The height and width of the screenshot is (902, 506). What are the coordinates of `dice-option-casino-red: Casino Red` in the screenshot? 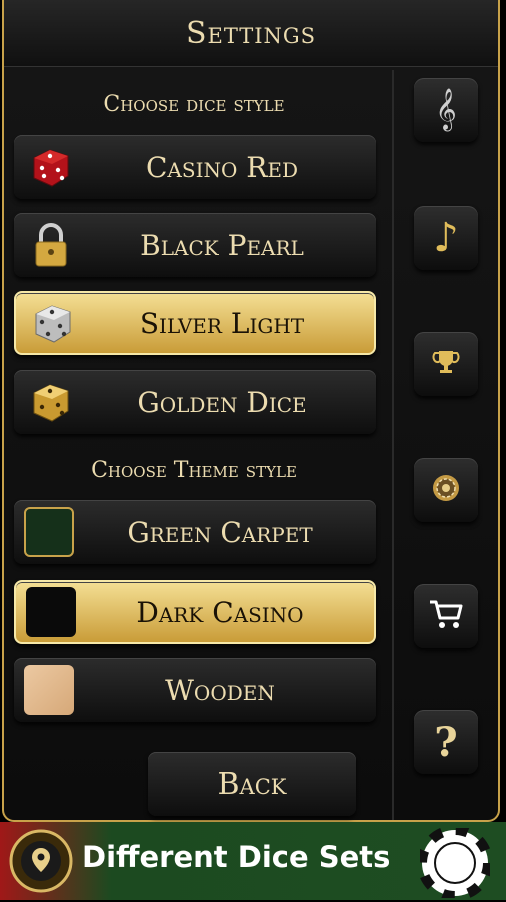 It's located at (195, 167).